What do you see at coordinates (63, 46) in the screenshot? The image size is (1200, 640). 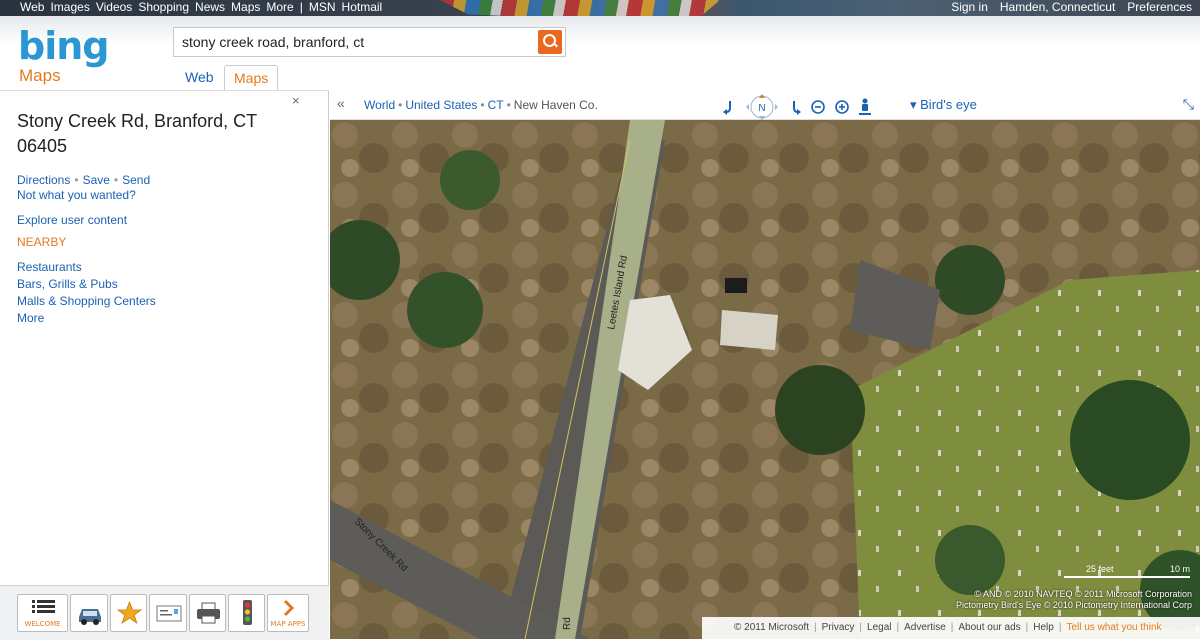 I see `bing-logo: bing` at bounding box center [63, 46].